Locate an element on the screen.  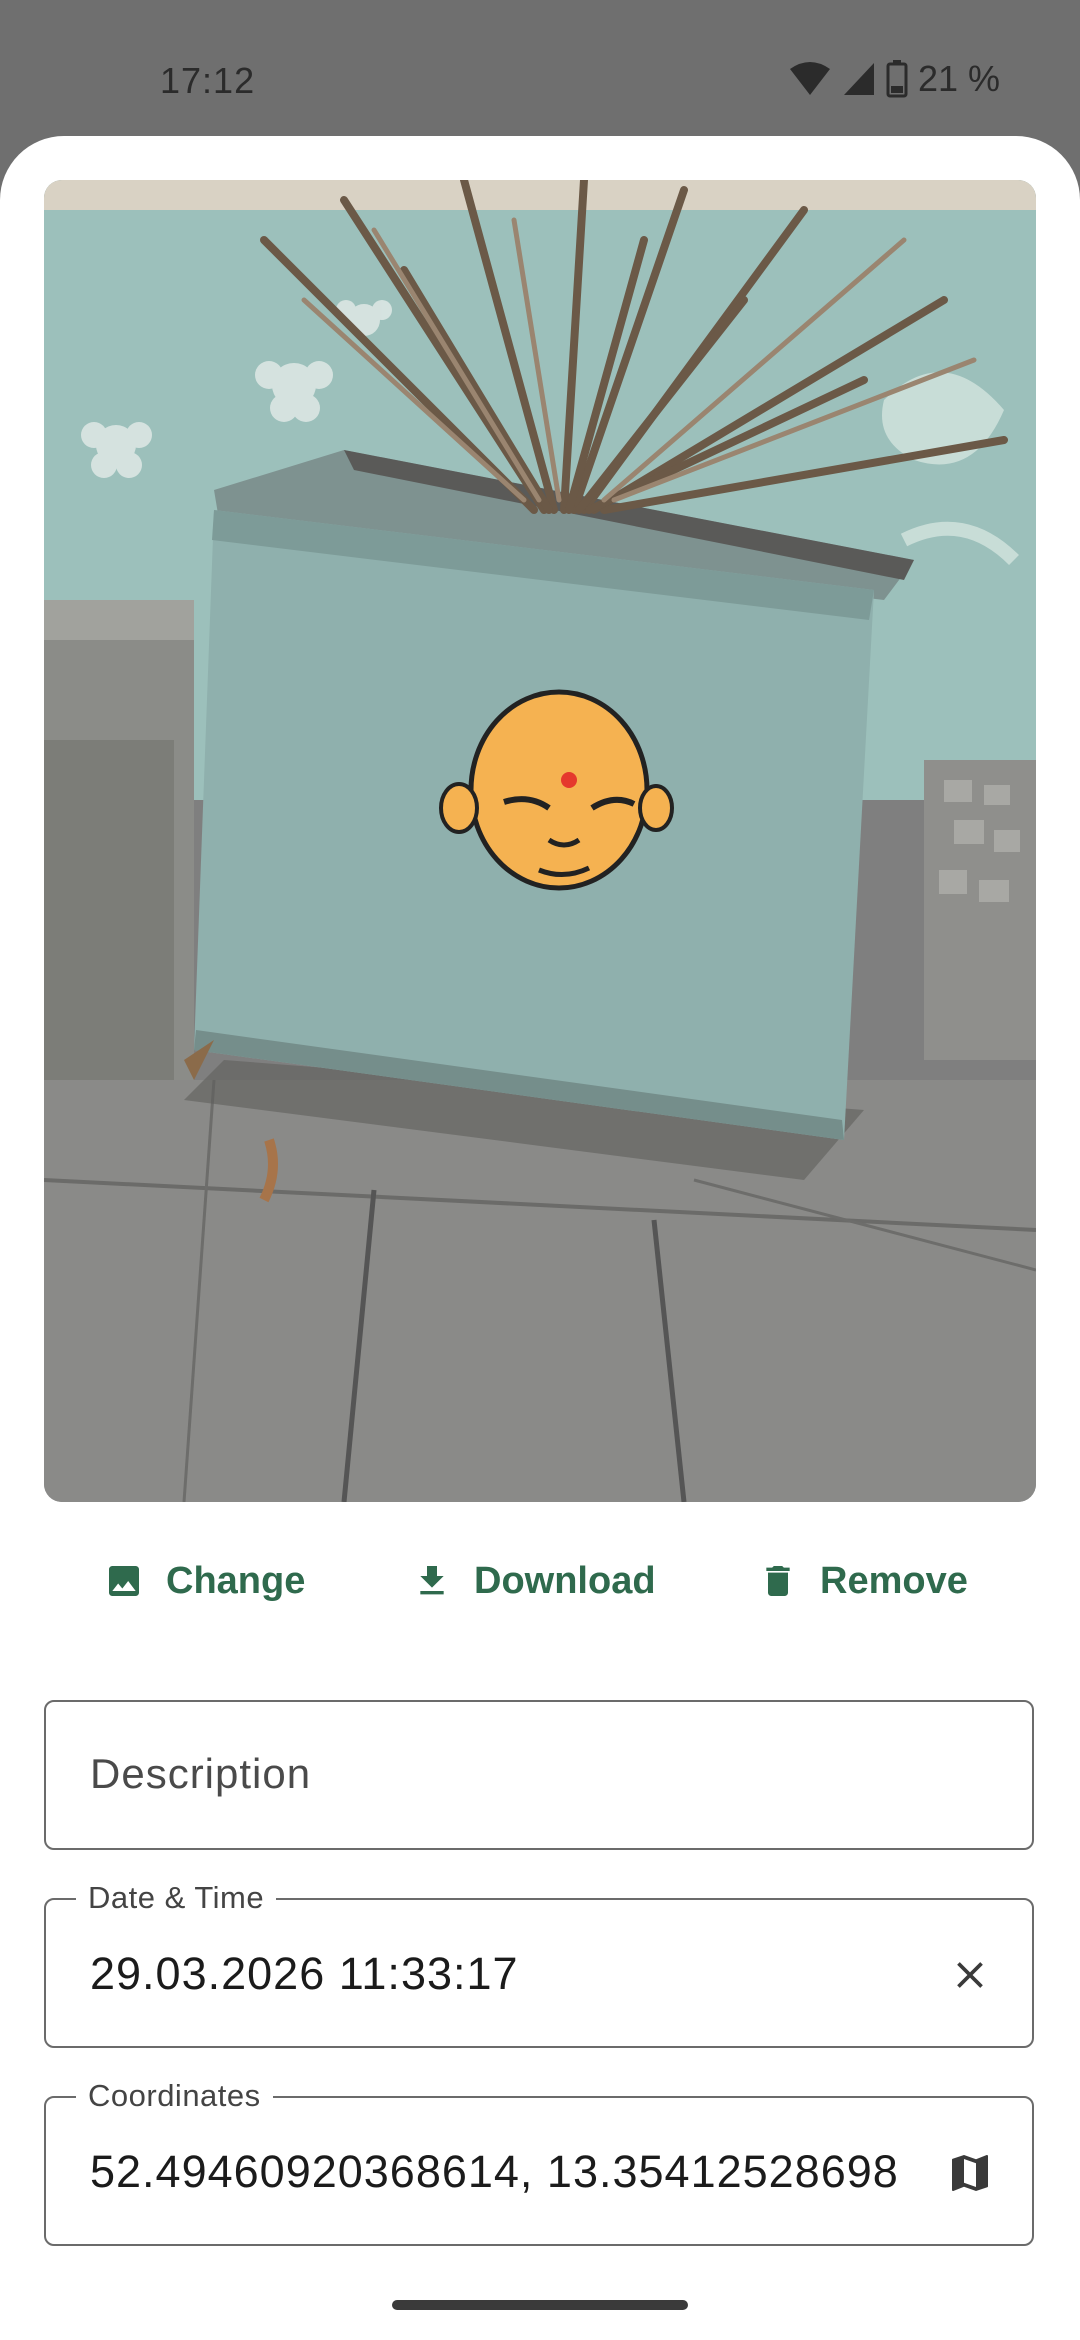
status-icons: 21 % is located at coordinates (894, 79).